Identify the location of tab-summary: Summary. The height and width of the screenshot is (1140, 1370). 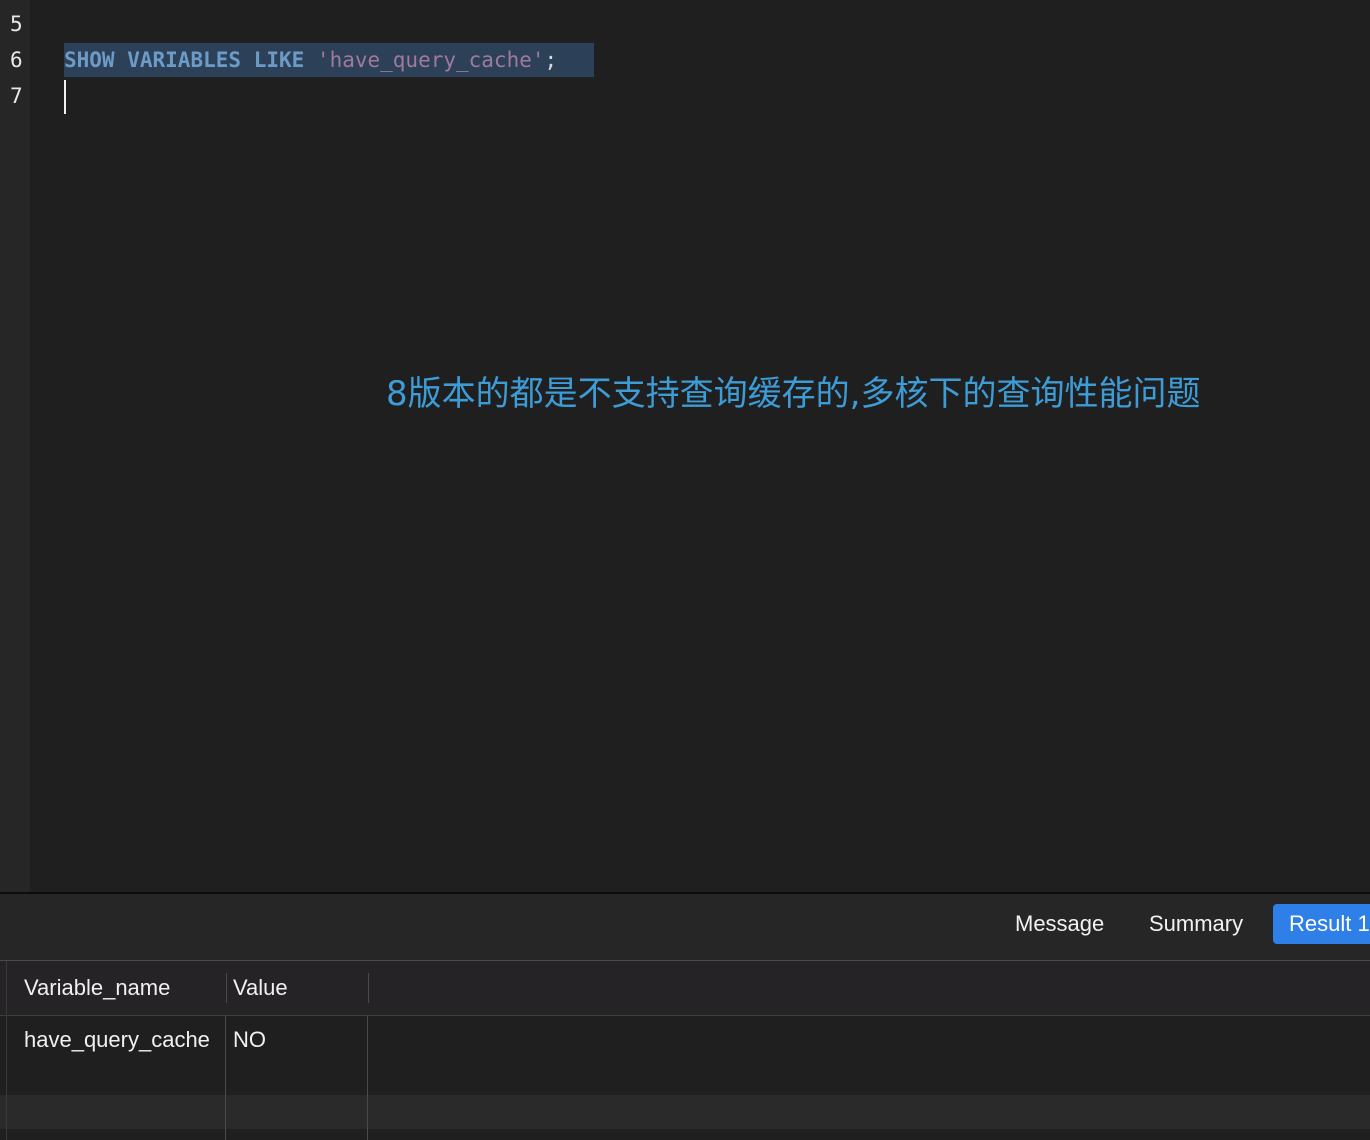
(1196, 924).